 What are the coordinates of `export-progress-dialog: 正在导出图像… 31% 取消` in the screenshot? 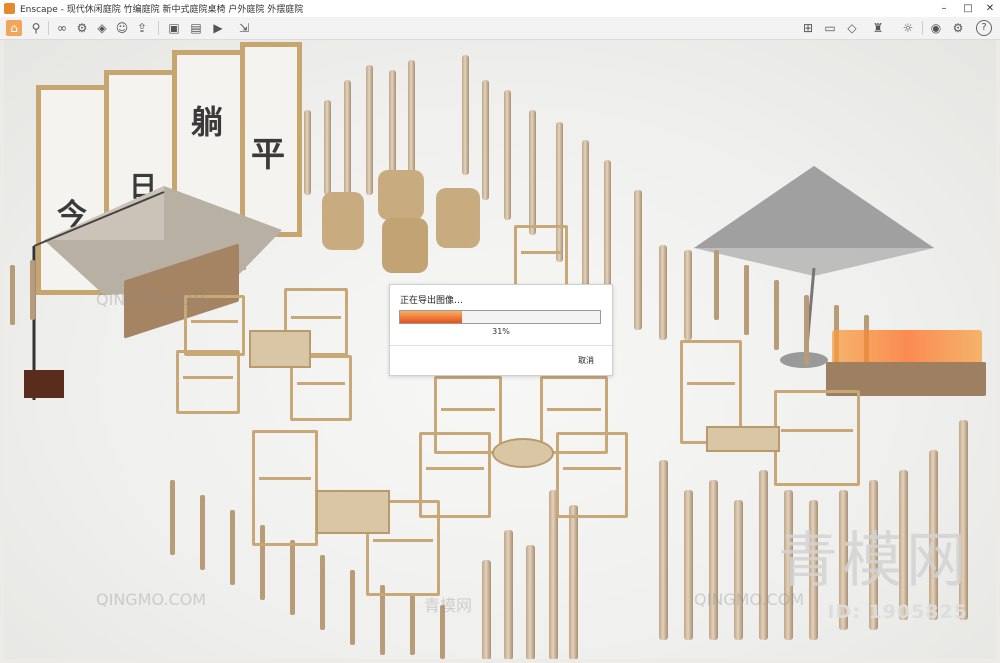 It's located at (501, 330).